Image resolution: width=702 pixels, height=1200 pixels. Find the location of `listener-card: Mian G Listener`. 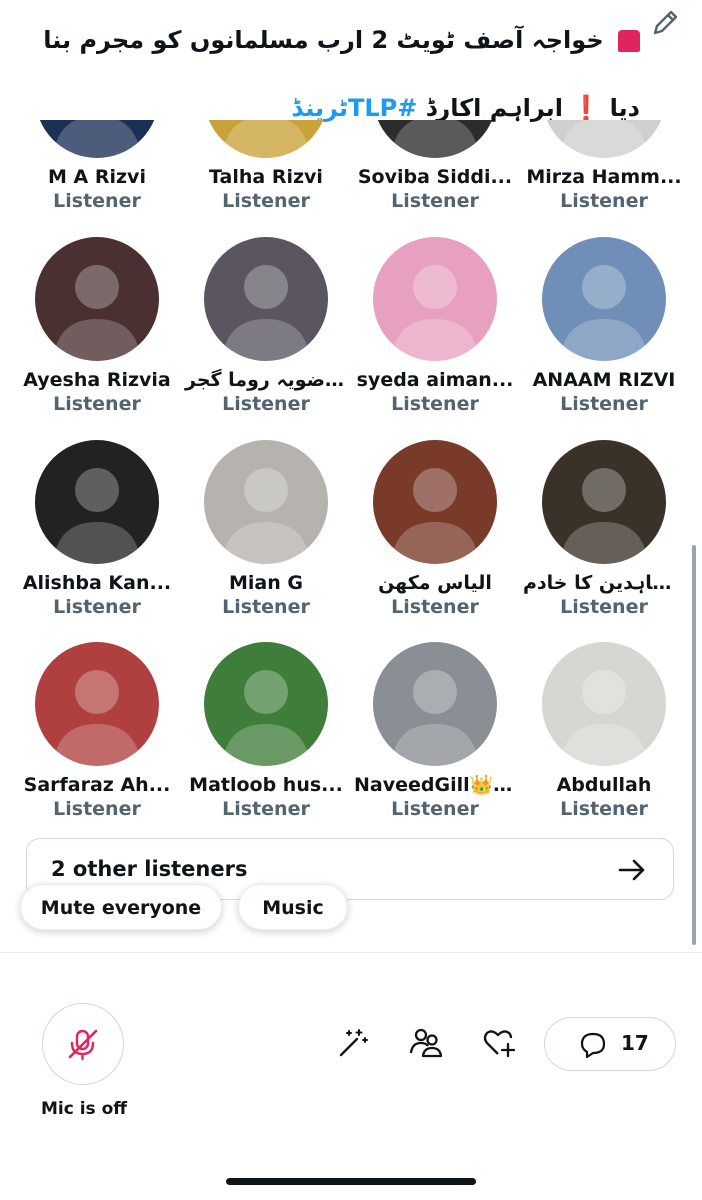

listener-card: Mian G Listener is located at coordinates (266, 529).